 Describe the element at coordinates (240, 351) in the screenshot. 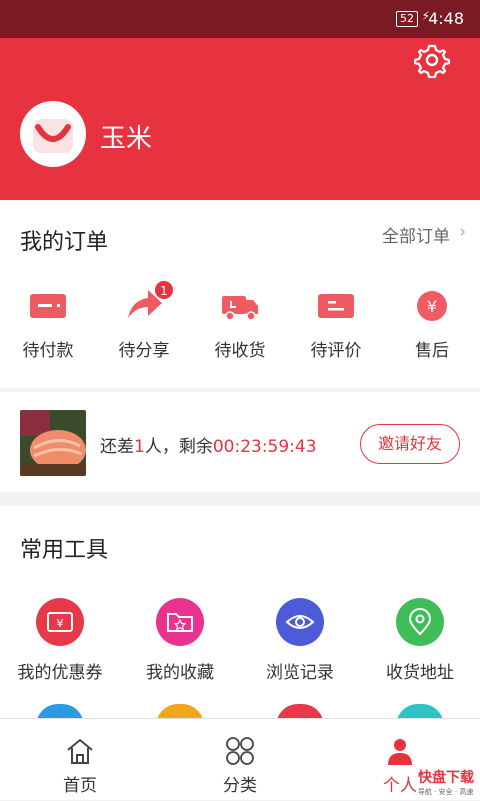

I see `order-item-label: 待收货` at that location.